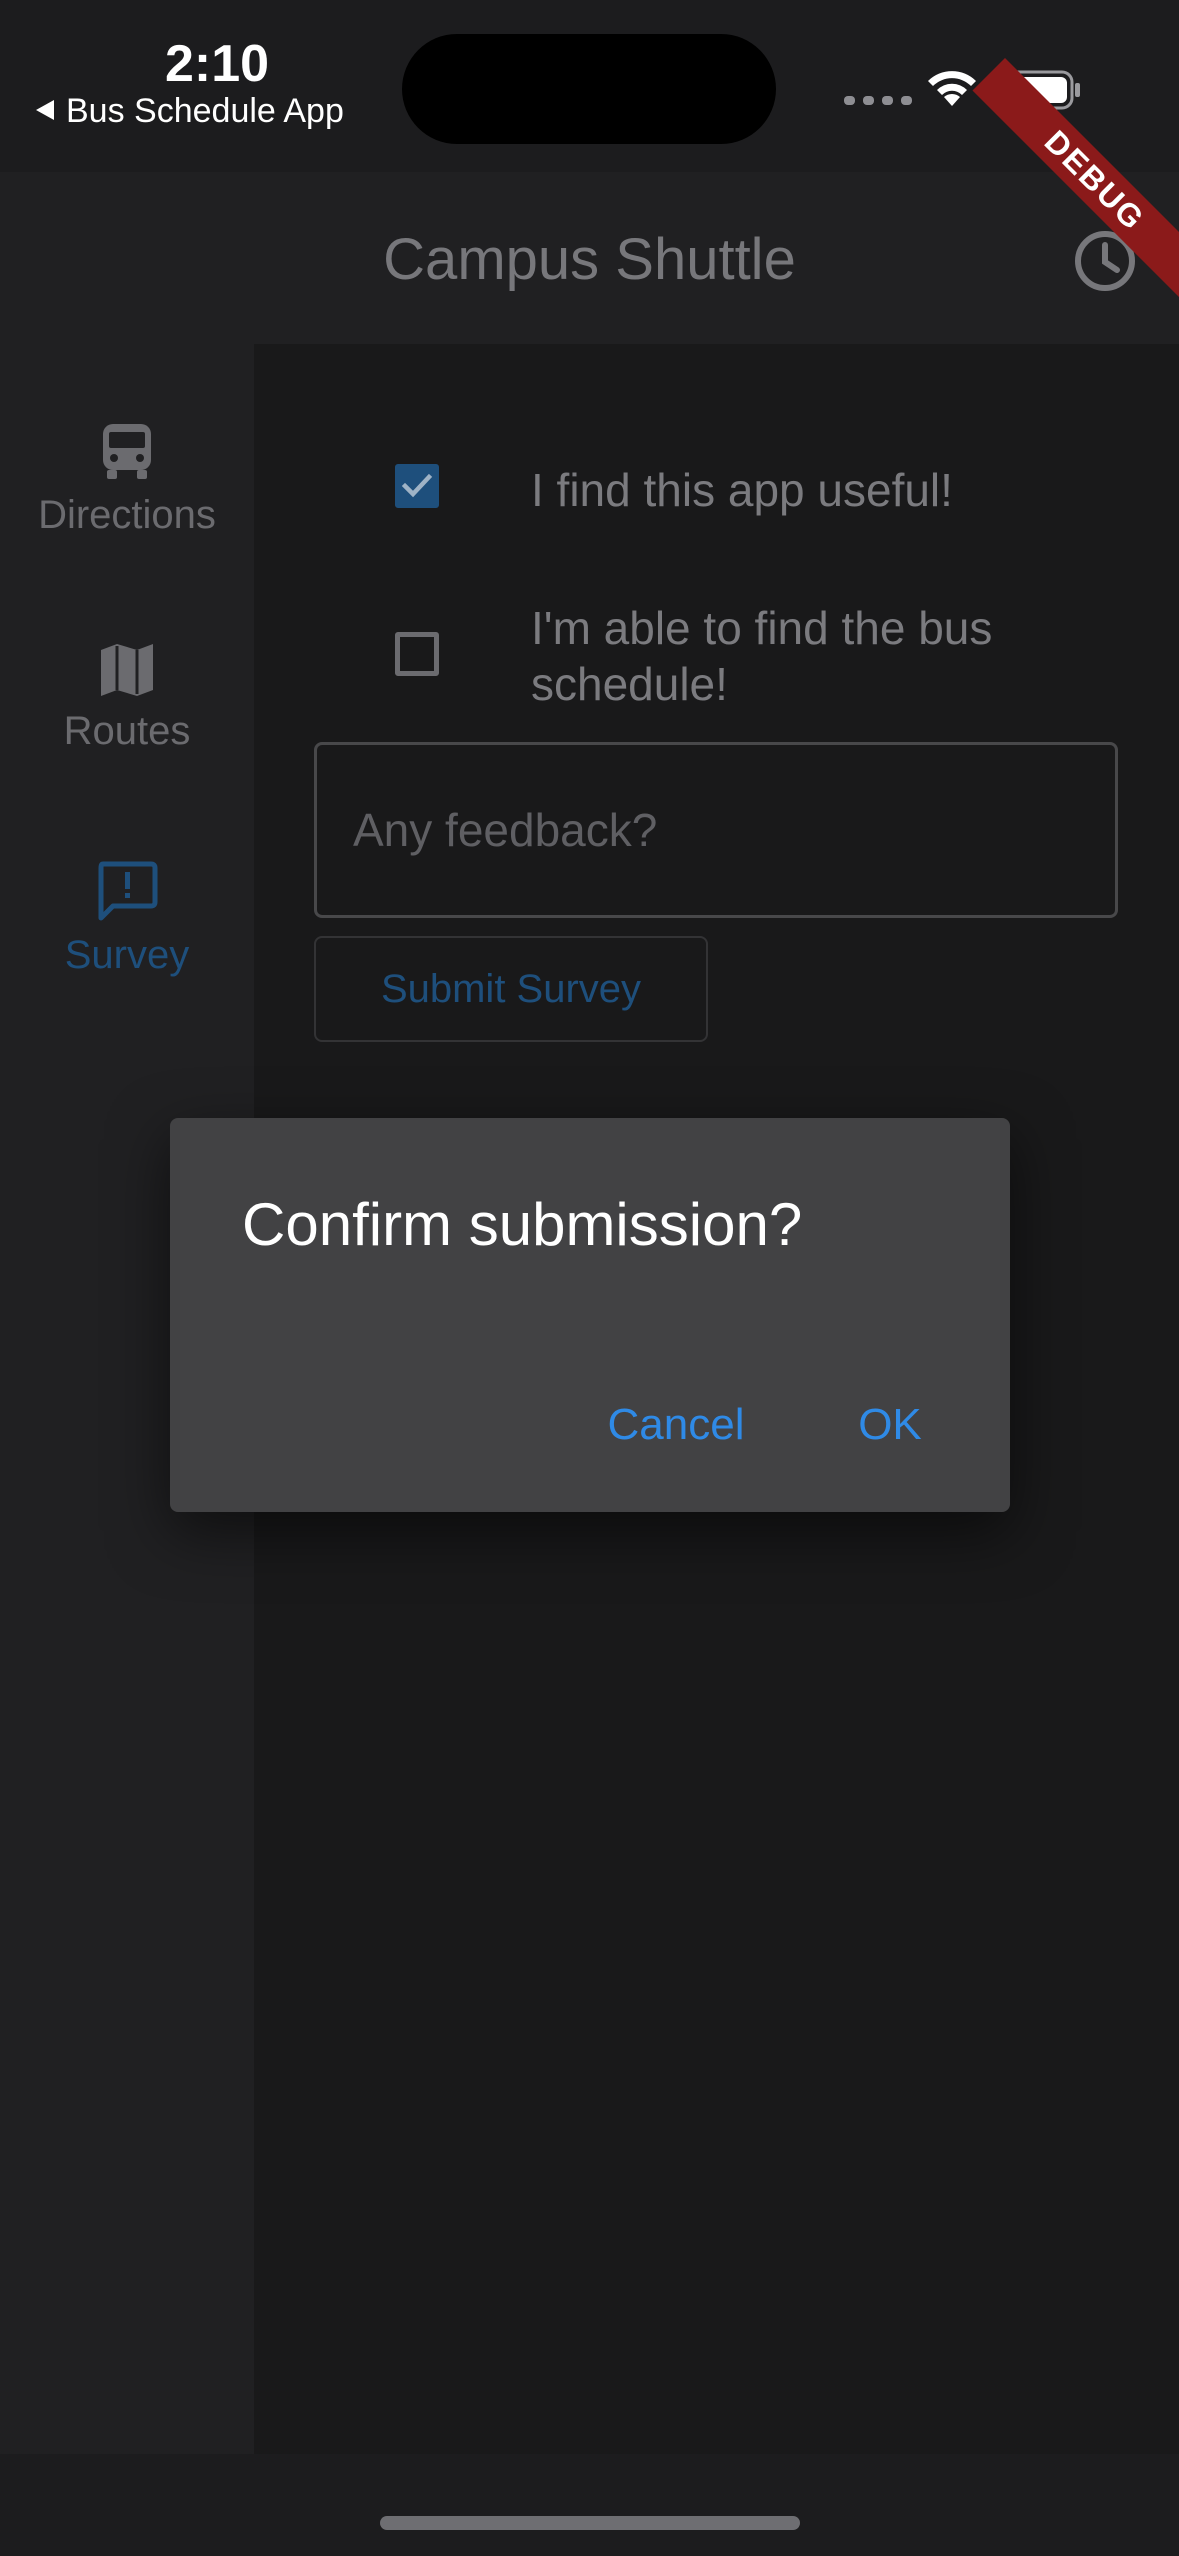 This screenshot has width=1179, height=2556. What do you see at coordinates (127, 955) in the screenshot?
I see `nav-item-survey-label: Survey` at bounding box center [127, 955].